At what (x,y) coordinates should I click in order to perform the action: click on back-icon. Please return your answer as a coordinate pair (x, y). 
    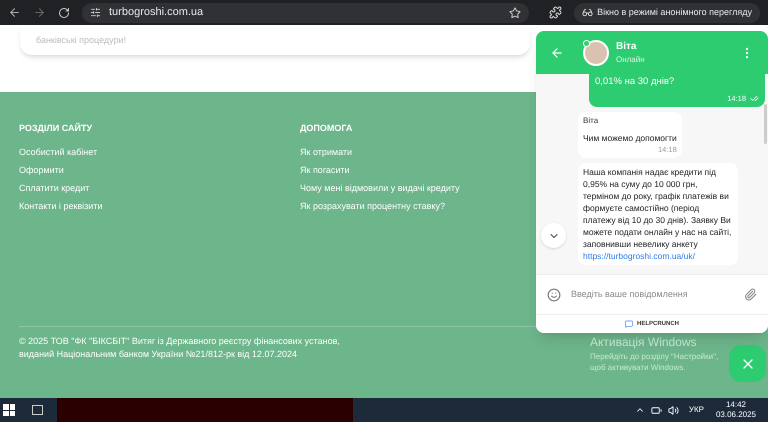
    Looking at the image, I should click on (14, 12).